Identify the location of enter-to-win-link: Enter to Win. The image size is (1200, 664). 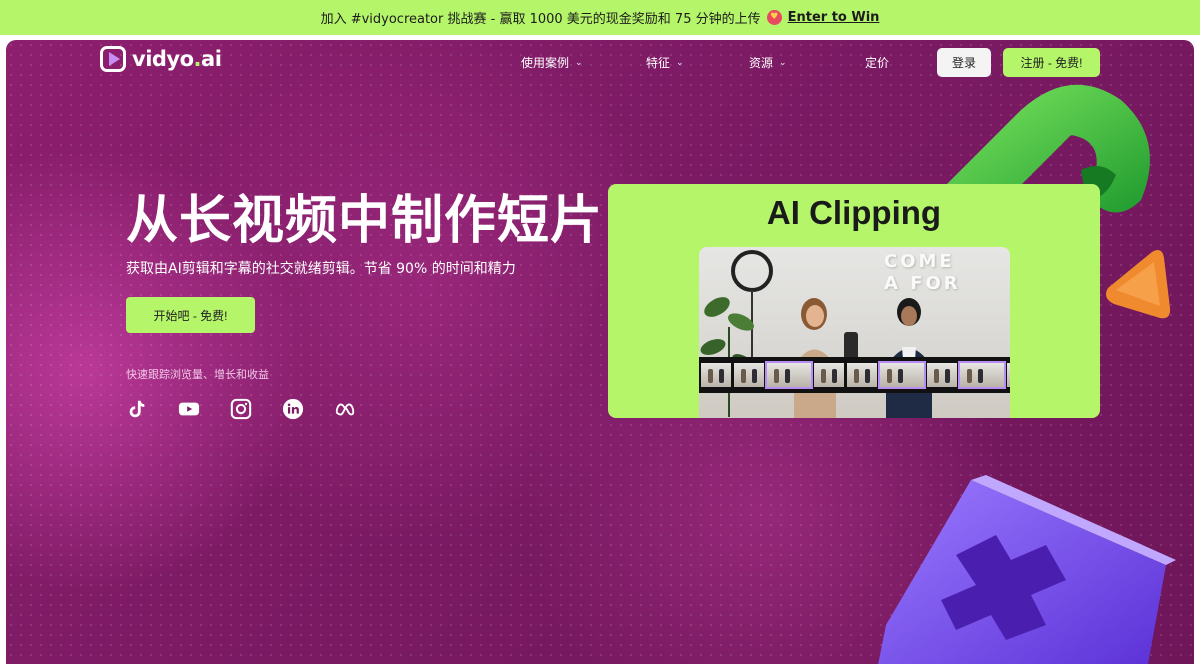
(834, 17).